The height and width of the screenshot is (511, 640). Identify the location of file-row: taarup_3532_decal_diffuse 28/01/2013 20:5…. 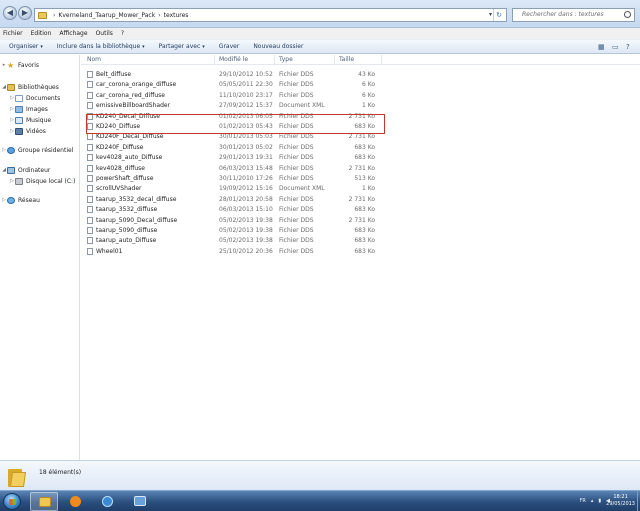
(271, 200).